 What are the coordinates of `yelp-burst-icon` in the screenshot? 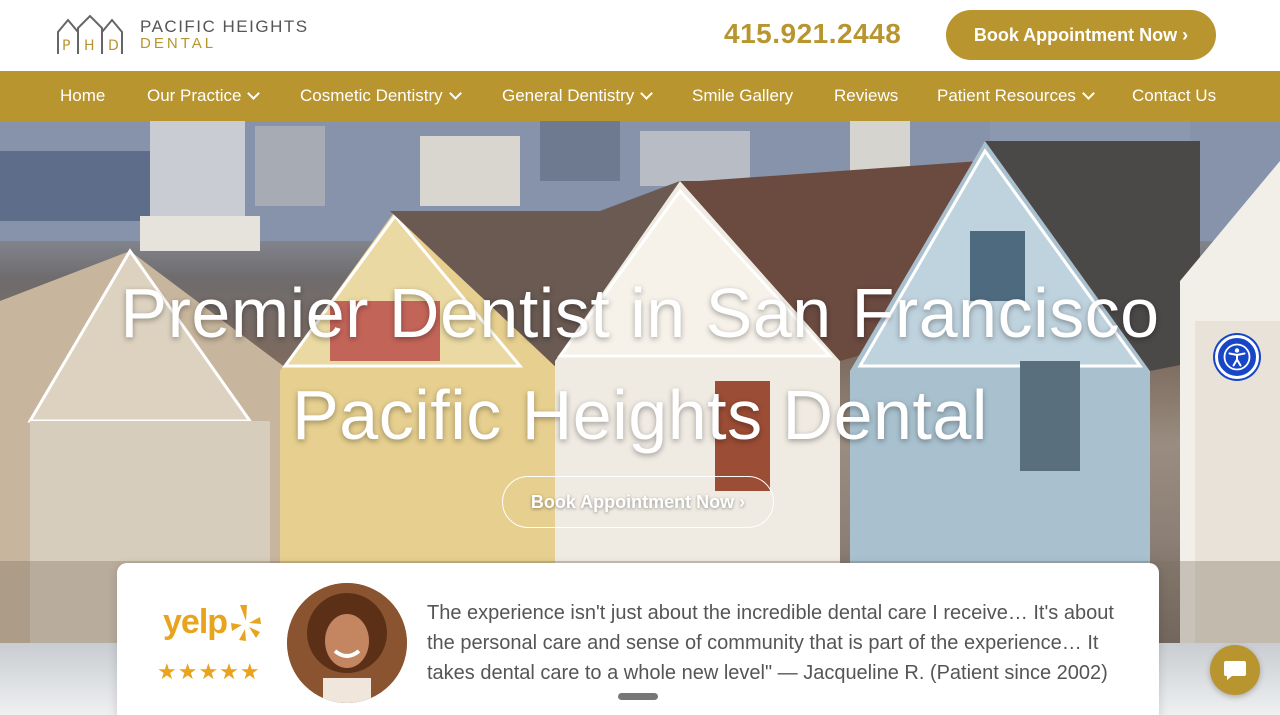 It's located at (246, 623).